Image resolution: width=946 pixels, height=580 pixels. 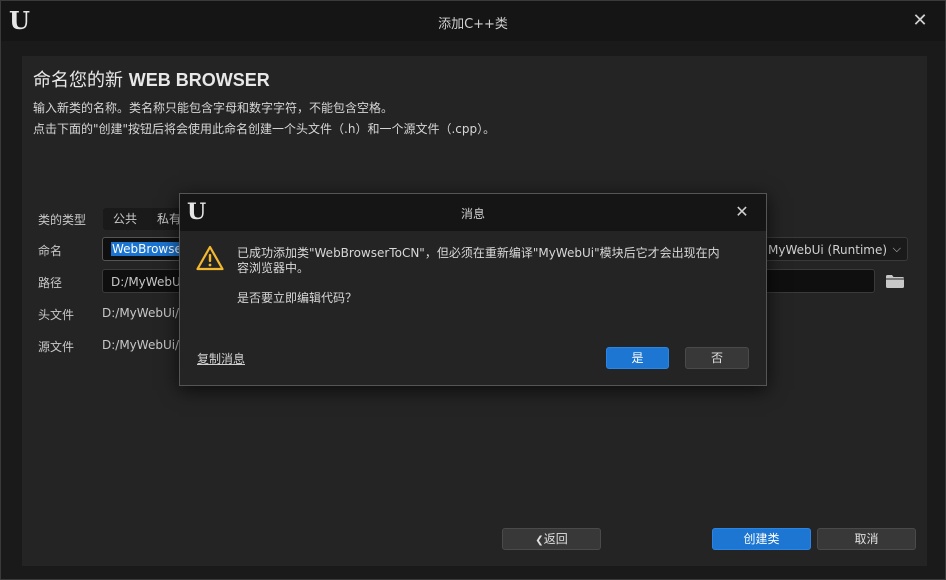 What do you see at coordinates (213, 108) in the screenshot?
I see `description-line-1: 输入新类的名称。类名称只能包含字母和数字字符，不能包含空格。` at bounding box center [213, 108].